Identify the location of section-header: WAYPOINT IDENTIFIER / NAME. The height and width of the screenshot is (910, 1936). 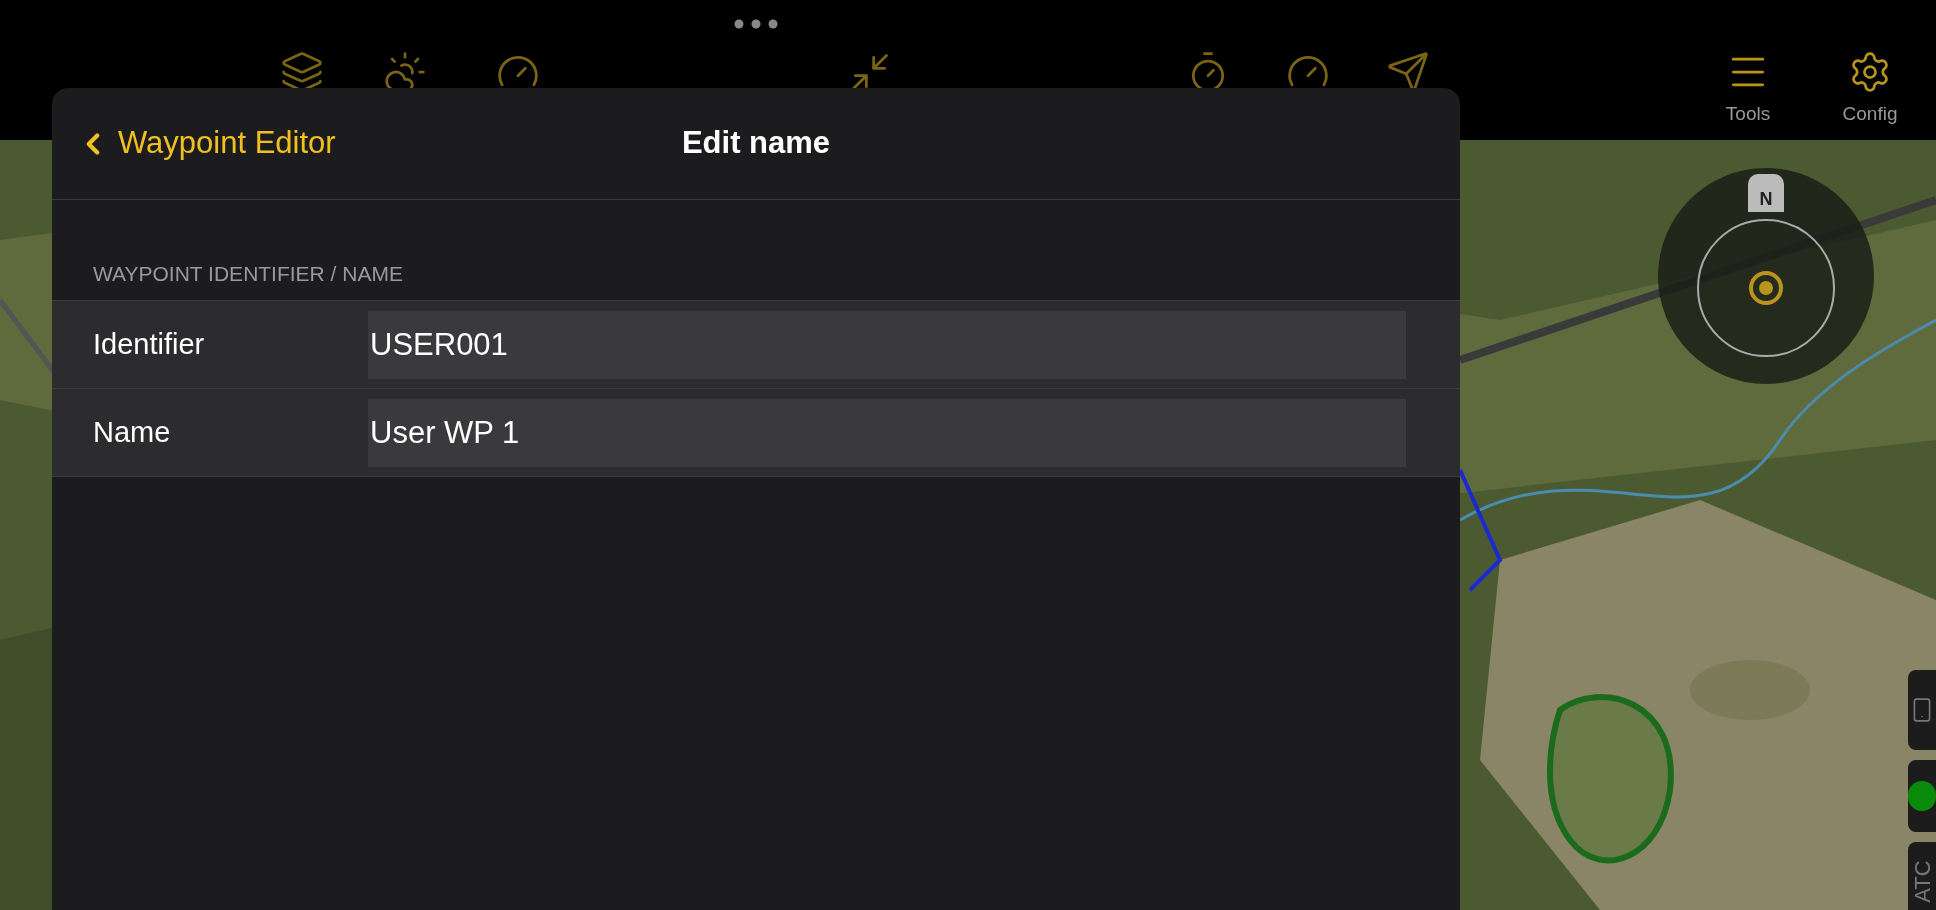
(248, 273).